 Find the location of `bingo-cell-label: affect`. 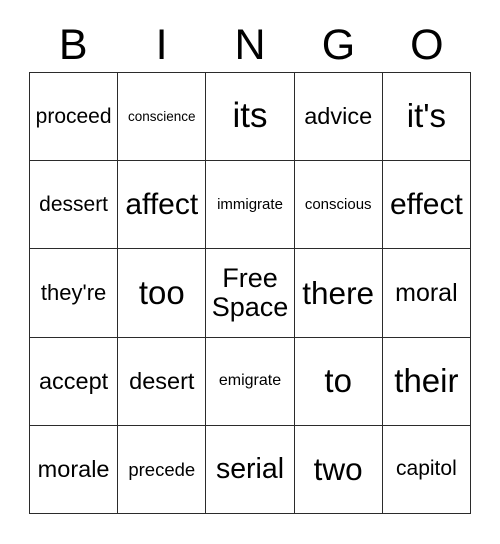

bingo-cell-label: affect is located at coordinates (162, 205).